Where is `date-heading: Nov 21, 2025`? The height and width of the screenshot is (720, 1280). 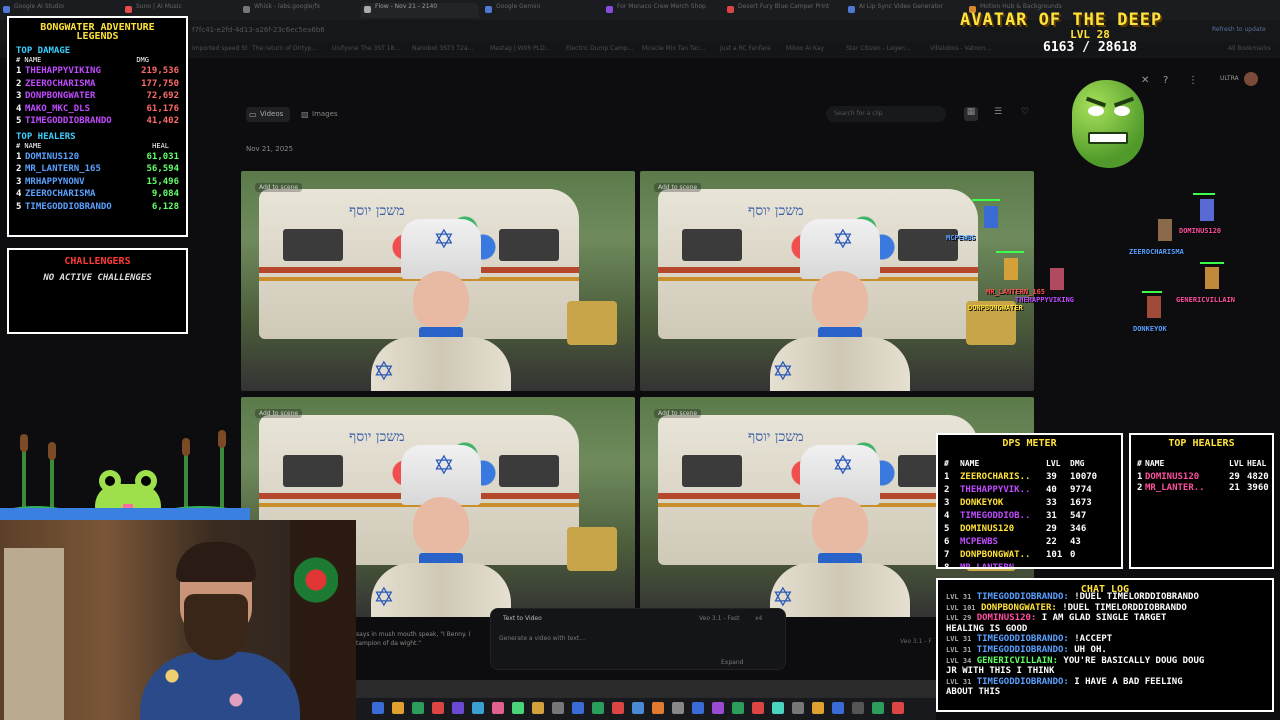
date-heading: Nov 21, 2025 is located at coordinates (270, 149).